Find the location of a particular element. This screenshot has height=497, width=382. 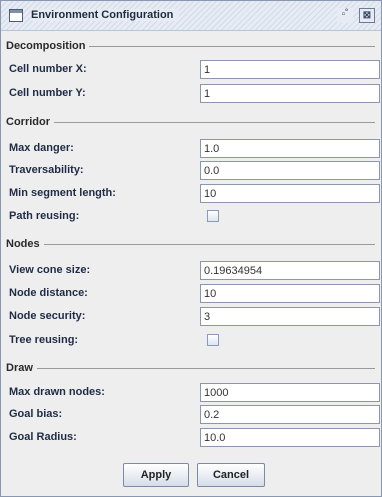

title-bar: Environment Configuration ▫˚ ⊠ is located at coordinates (191, 16).